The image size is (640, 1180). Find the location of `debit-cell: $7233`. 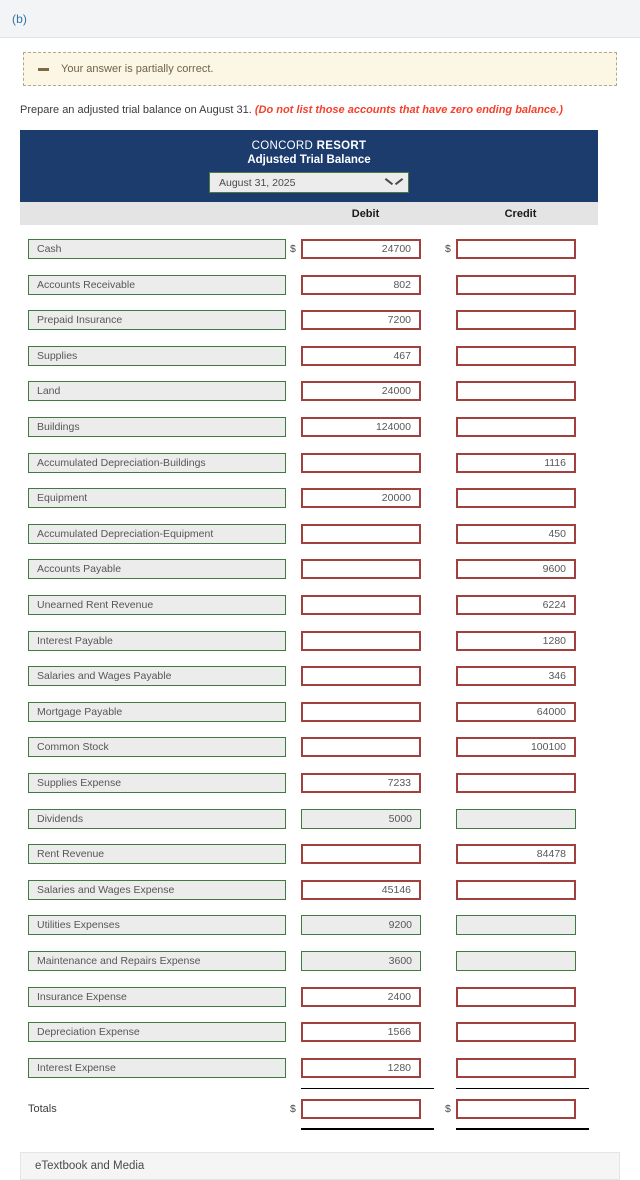

debit-cell: $7233 is located at coordinates (365, 783).